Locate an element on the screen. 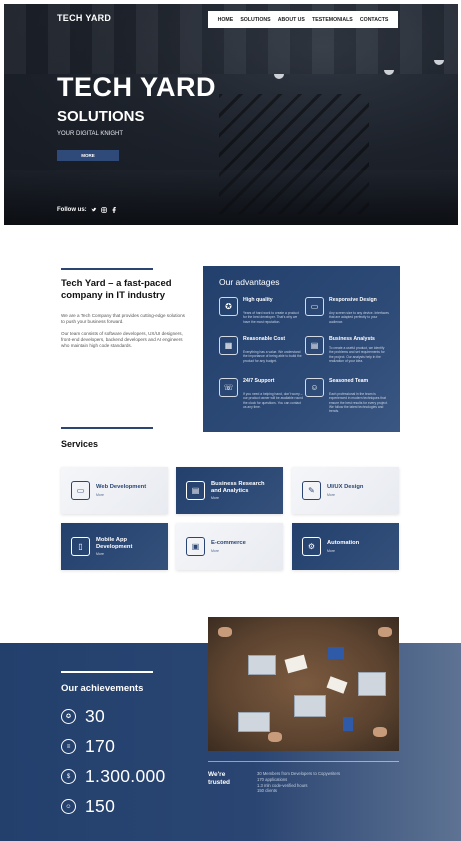 The width and height of the screenshot is (461, 841). achievements-title: Our achievements is located at coordinates (102, 688).